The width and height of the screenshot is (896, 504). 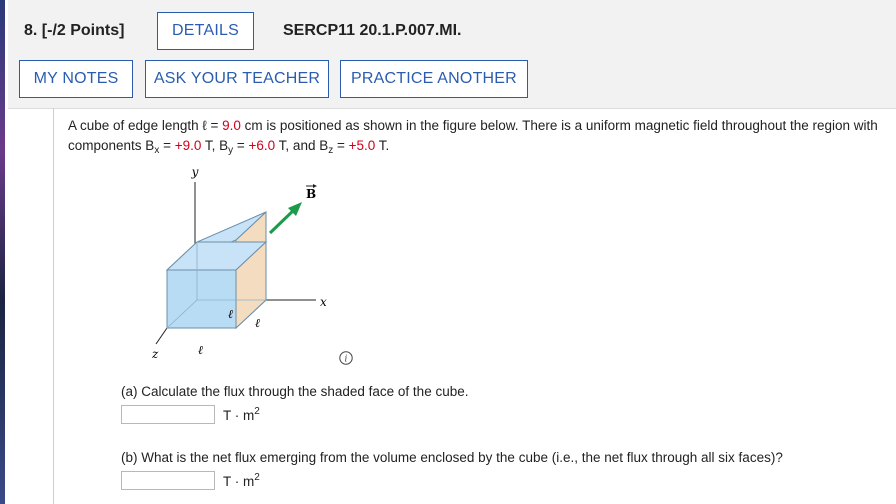 I want to click on part-a-answer-input, so click(x=168, y=414).